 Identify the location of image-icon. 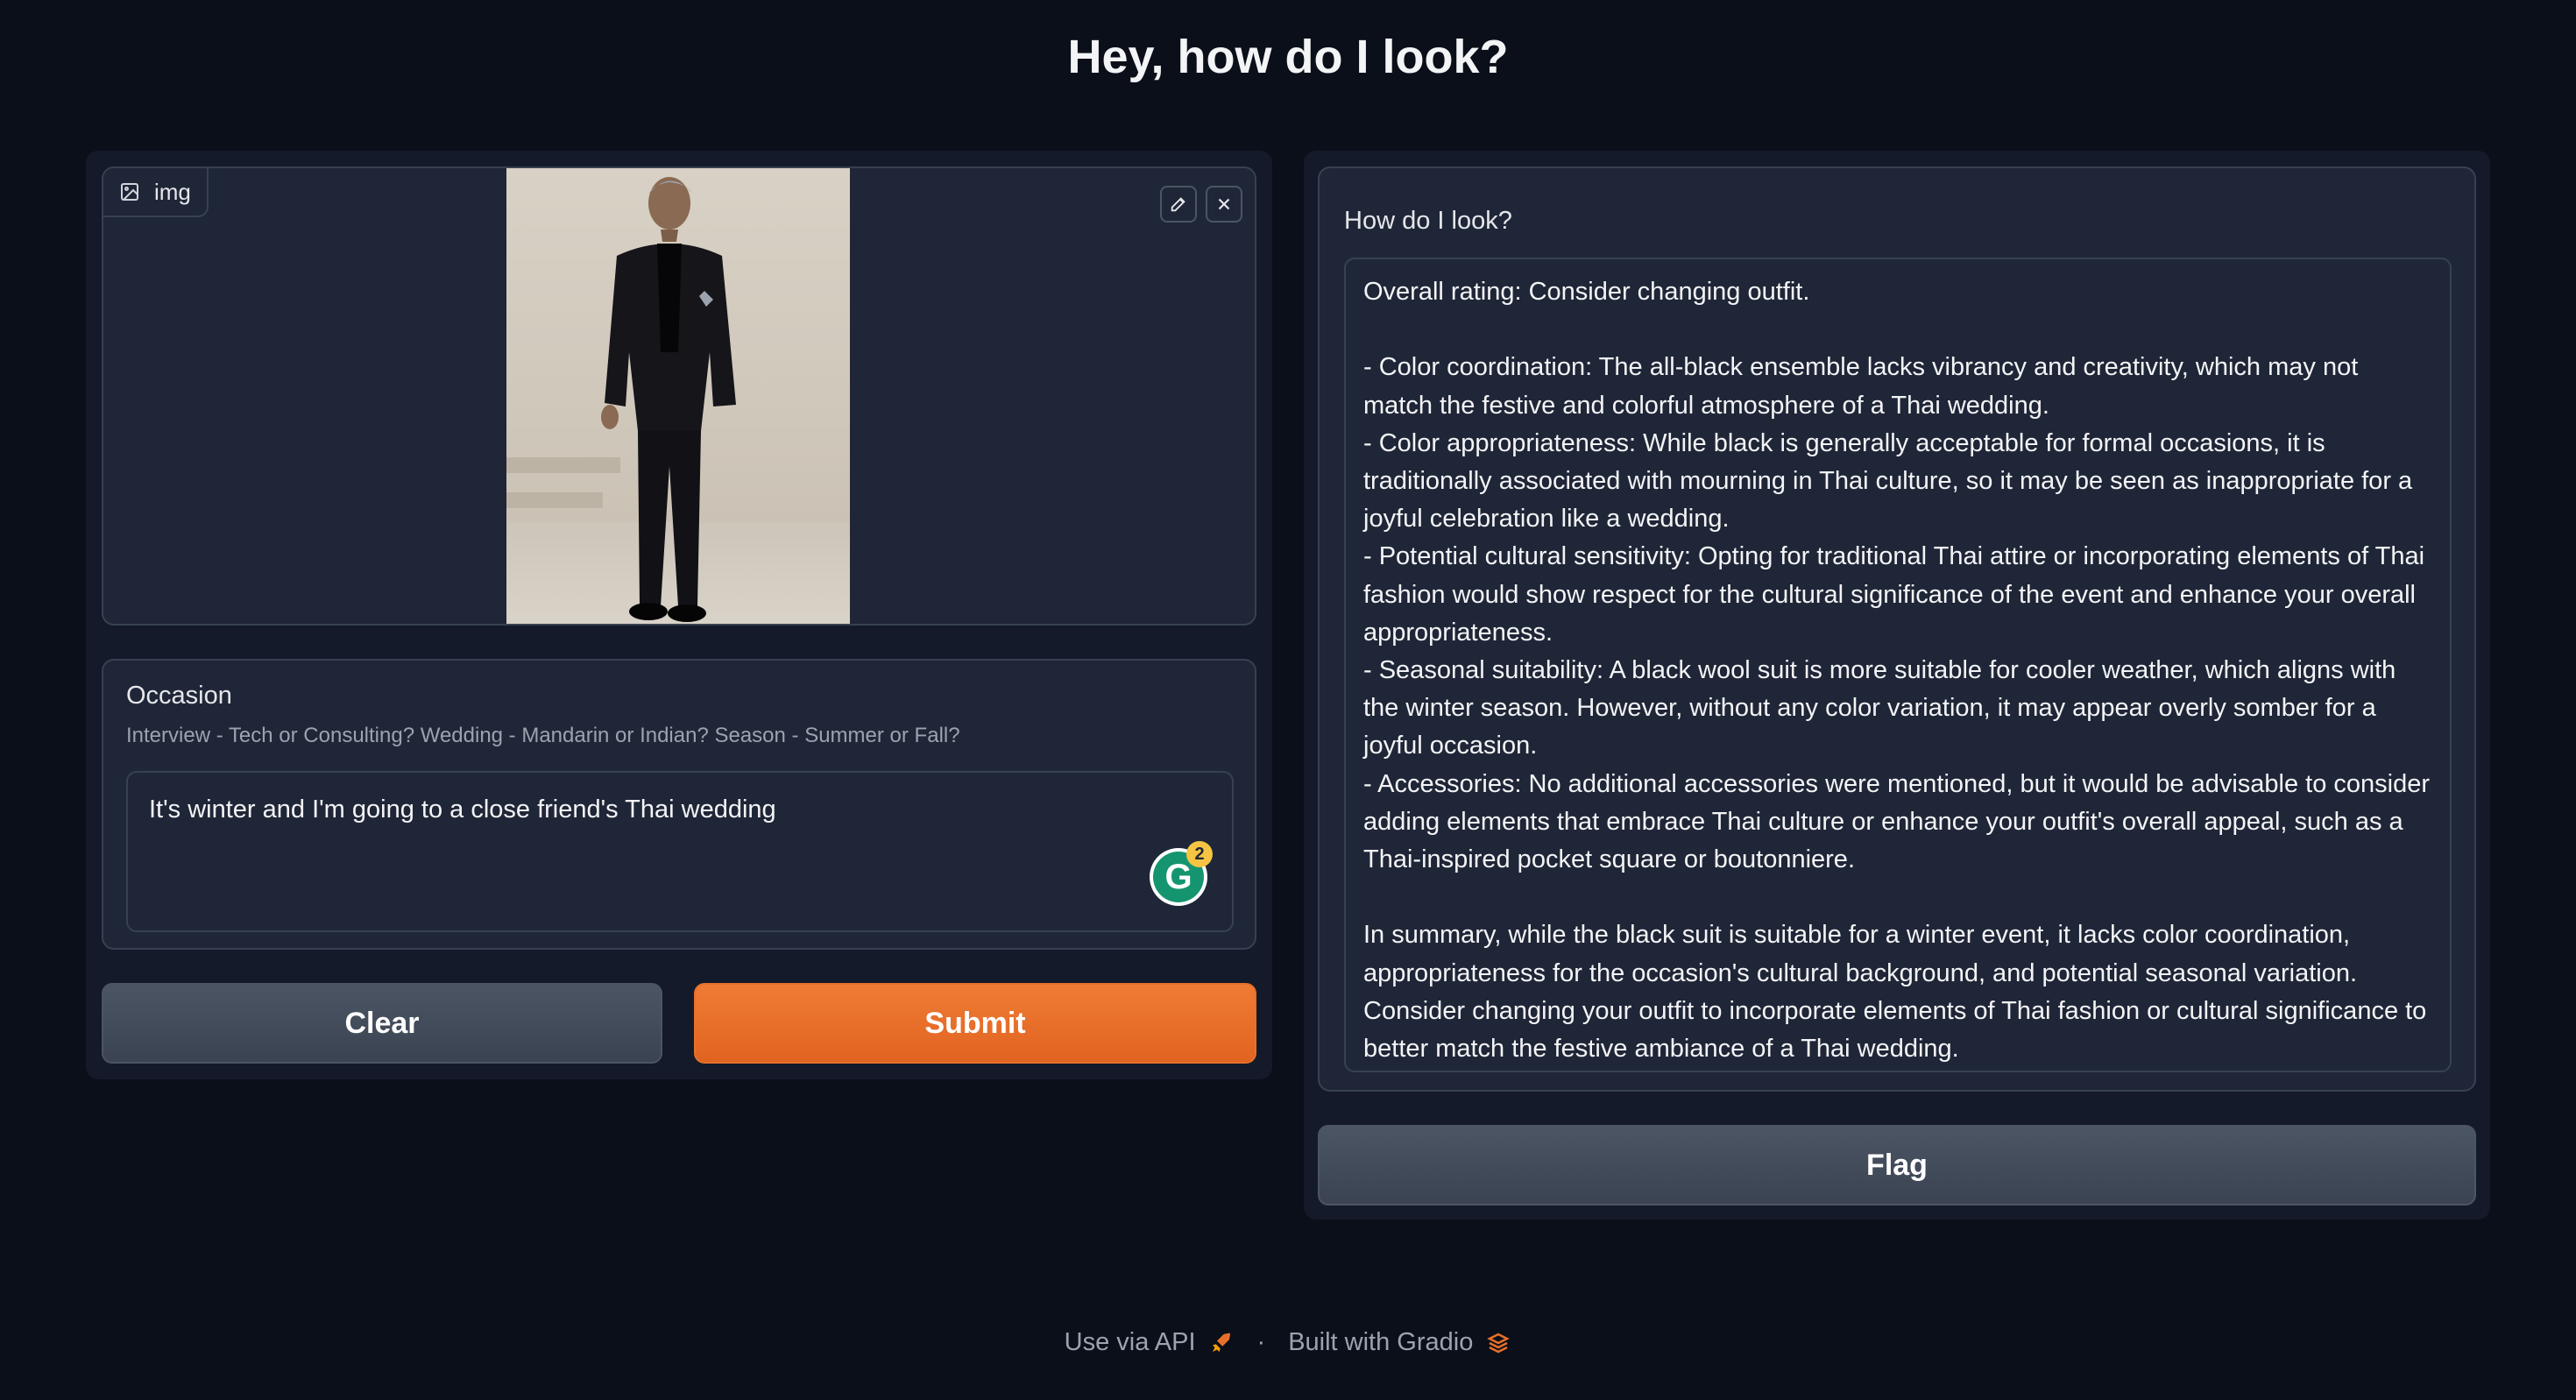
(129, 192).